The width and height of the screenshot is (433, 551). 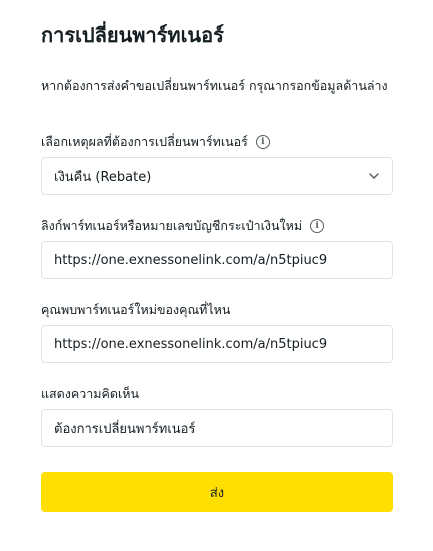 I want to click on where-found-input: https://one.exnessonelink.com/a/n5tpiuc9, so click(x=217, y=344).